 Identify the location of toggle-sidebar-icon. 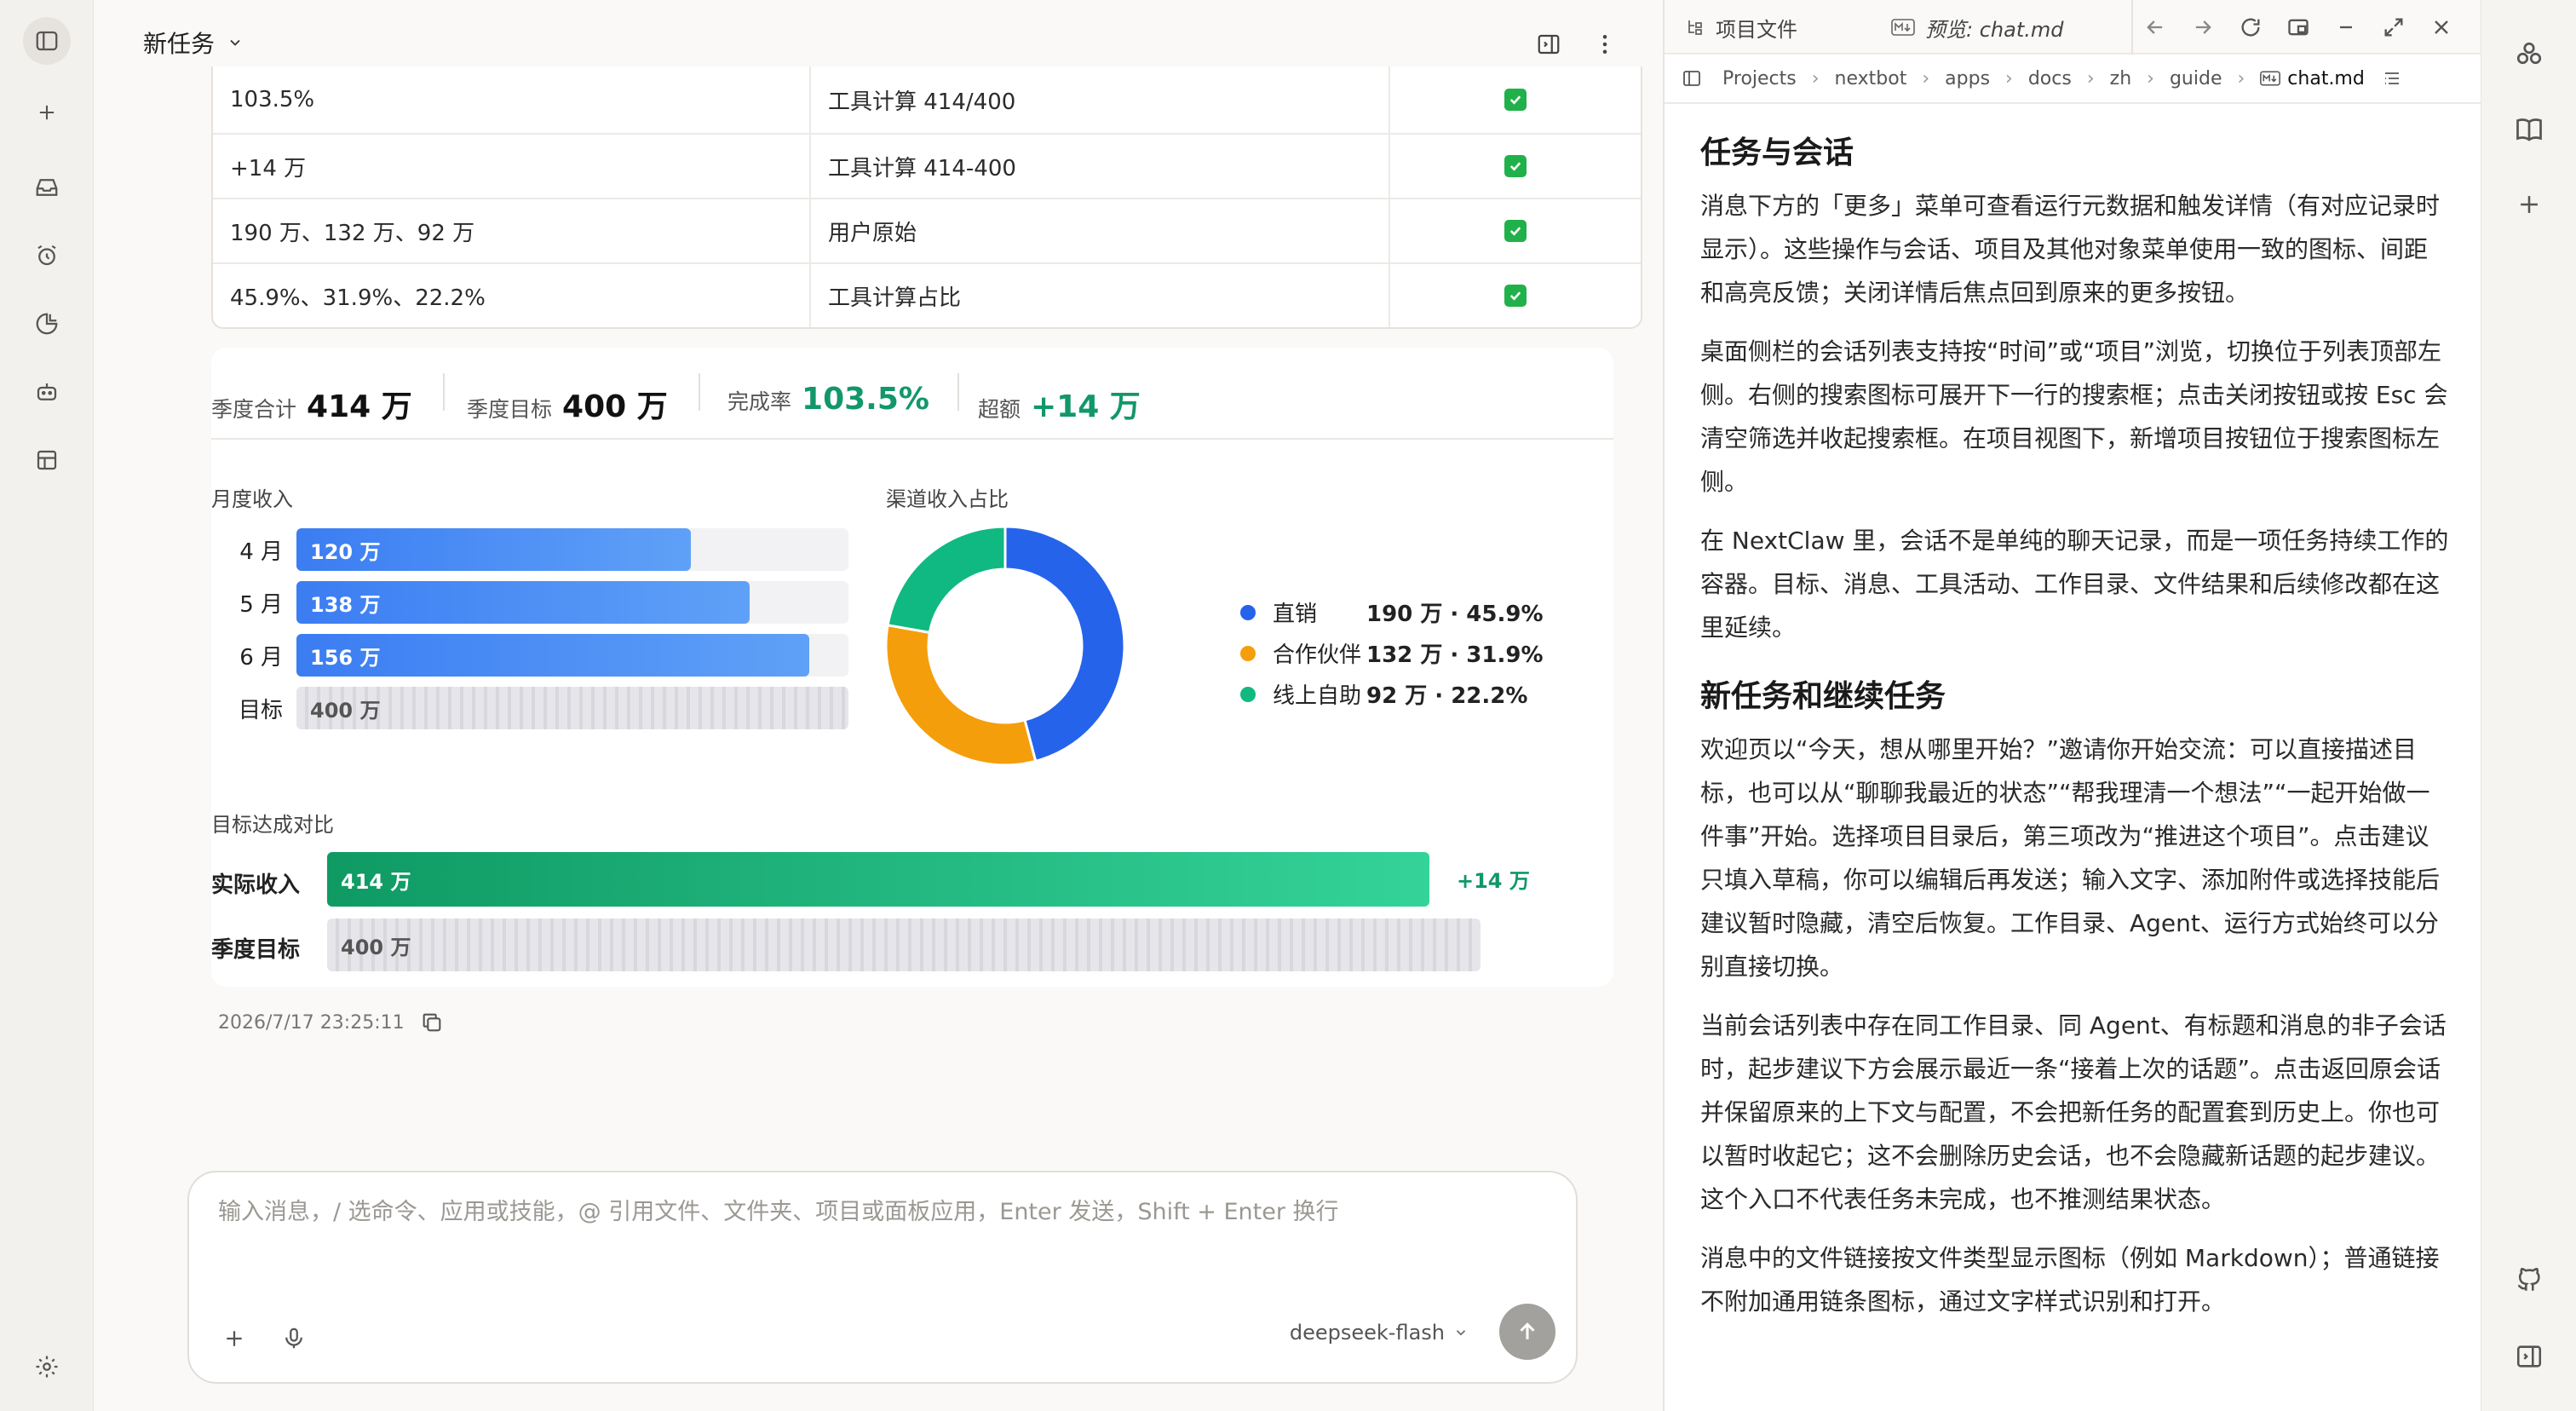
(47, 41).